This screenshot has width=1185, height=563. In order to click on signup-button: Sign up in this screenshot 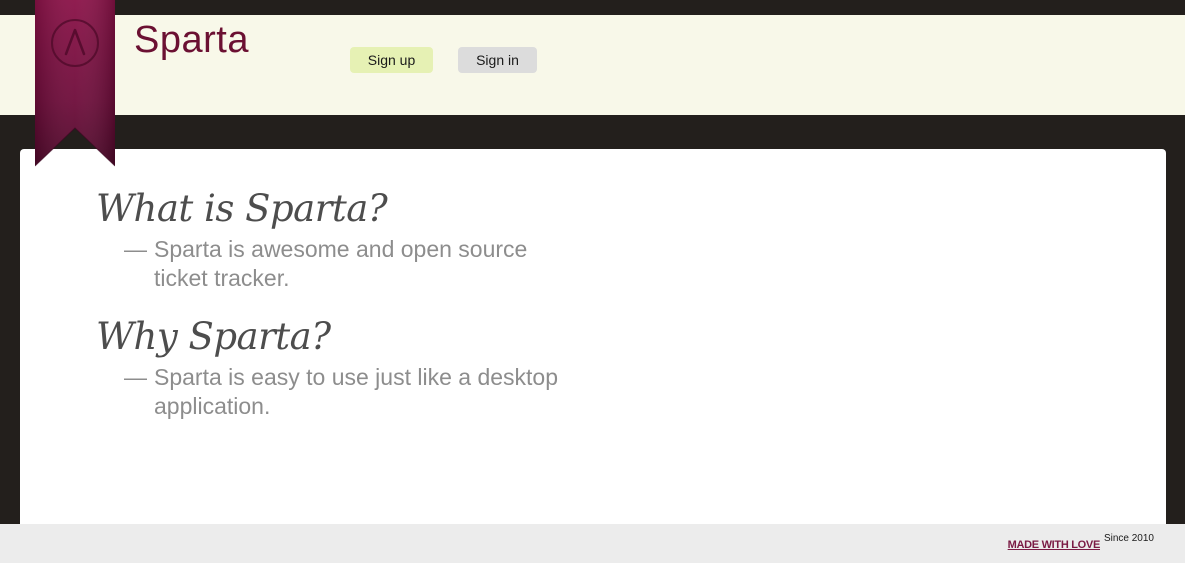, I will do `click(391, 60)`.